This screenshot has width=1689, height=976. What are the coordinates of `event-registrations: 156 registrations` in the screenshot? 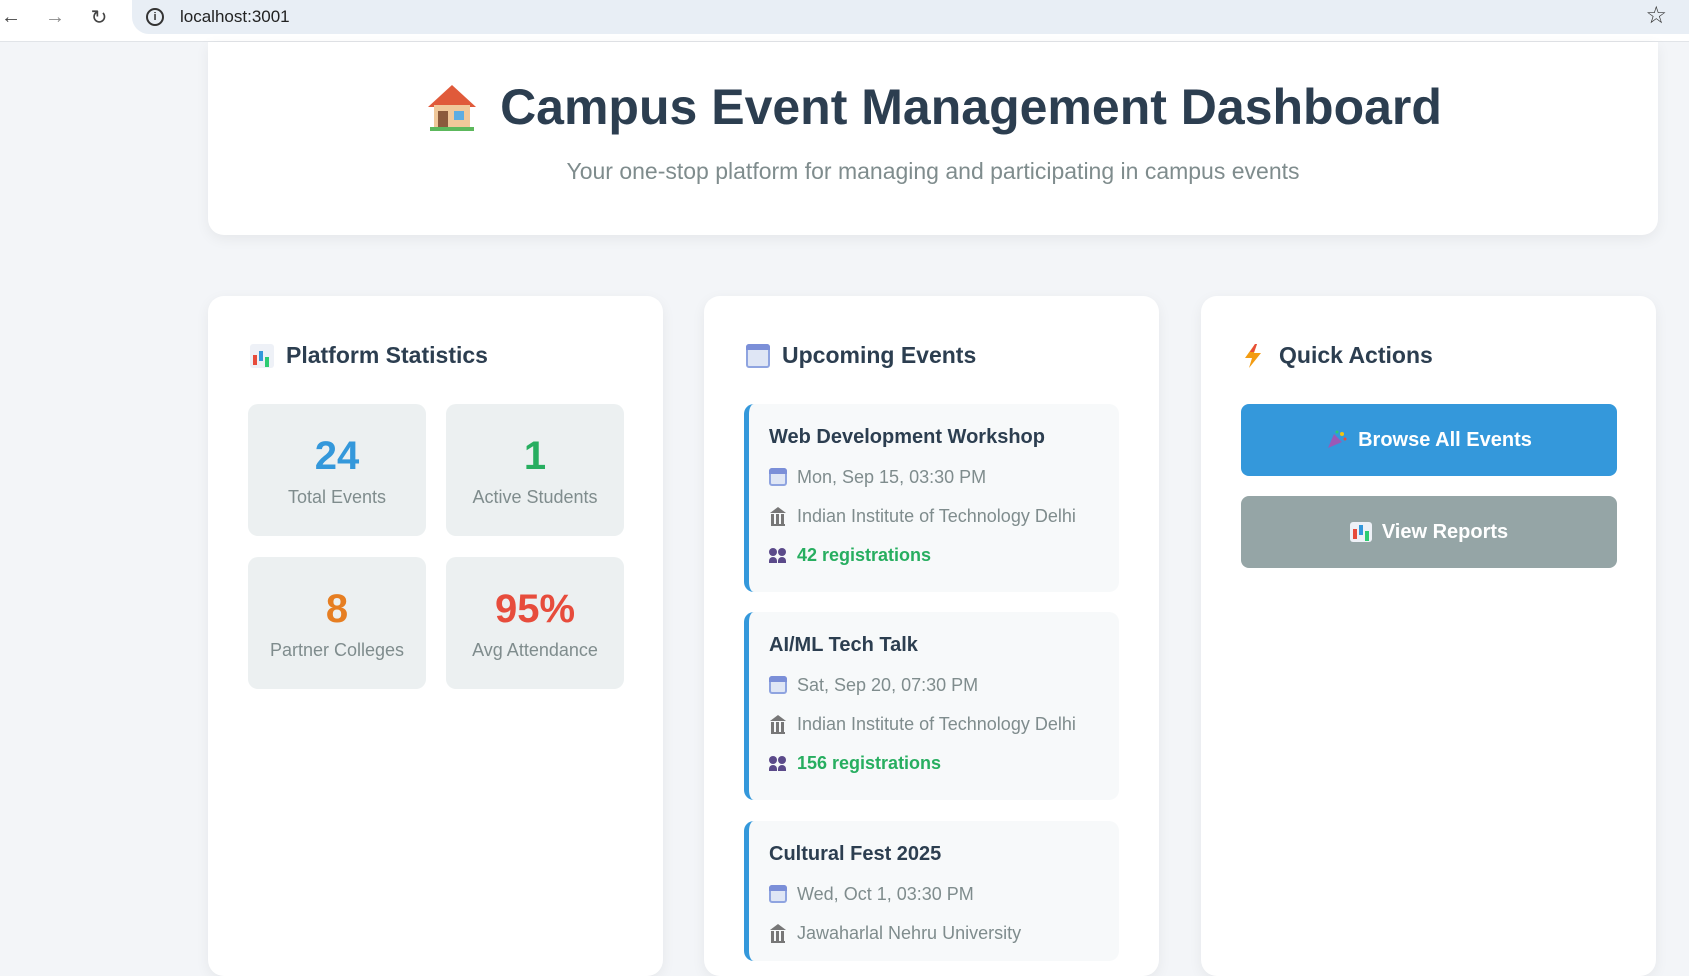 It's located at (944, 763).